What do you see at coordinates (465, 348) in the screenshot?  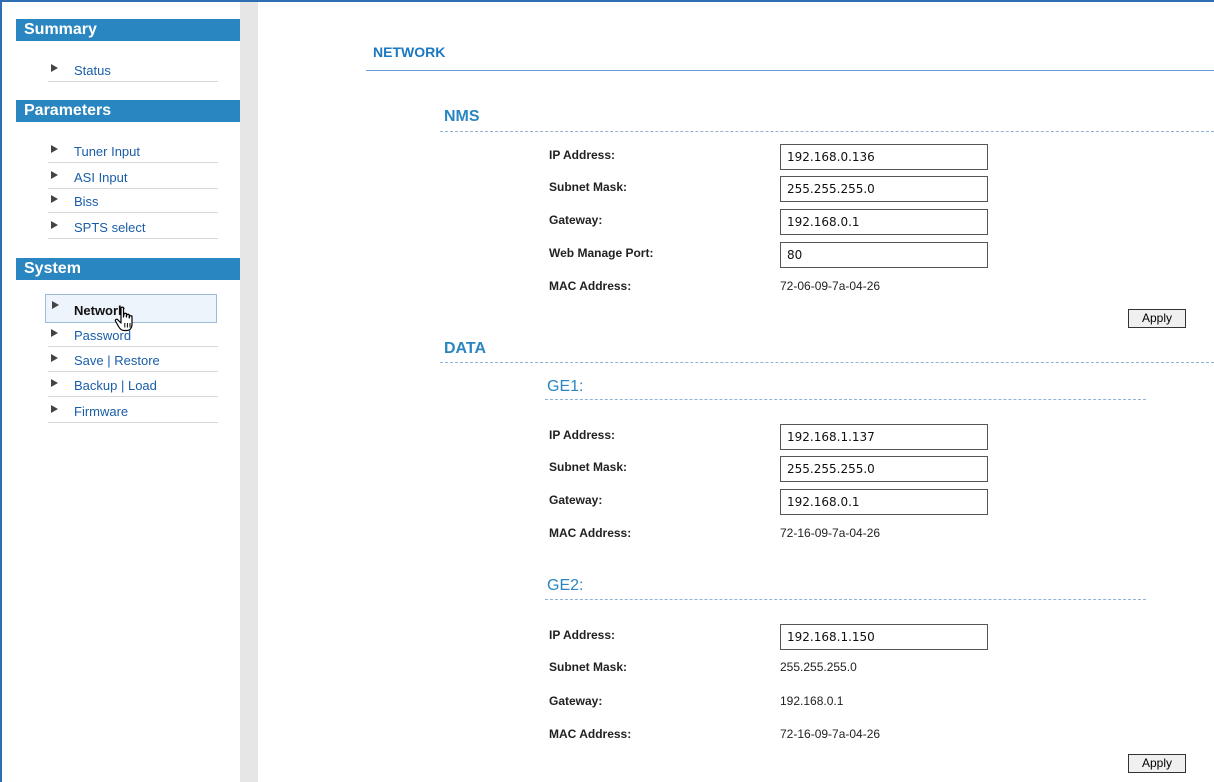 I see `data-section-title: DATA` at bounding box center [465, 348].